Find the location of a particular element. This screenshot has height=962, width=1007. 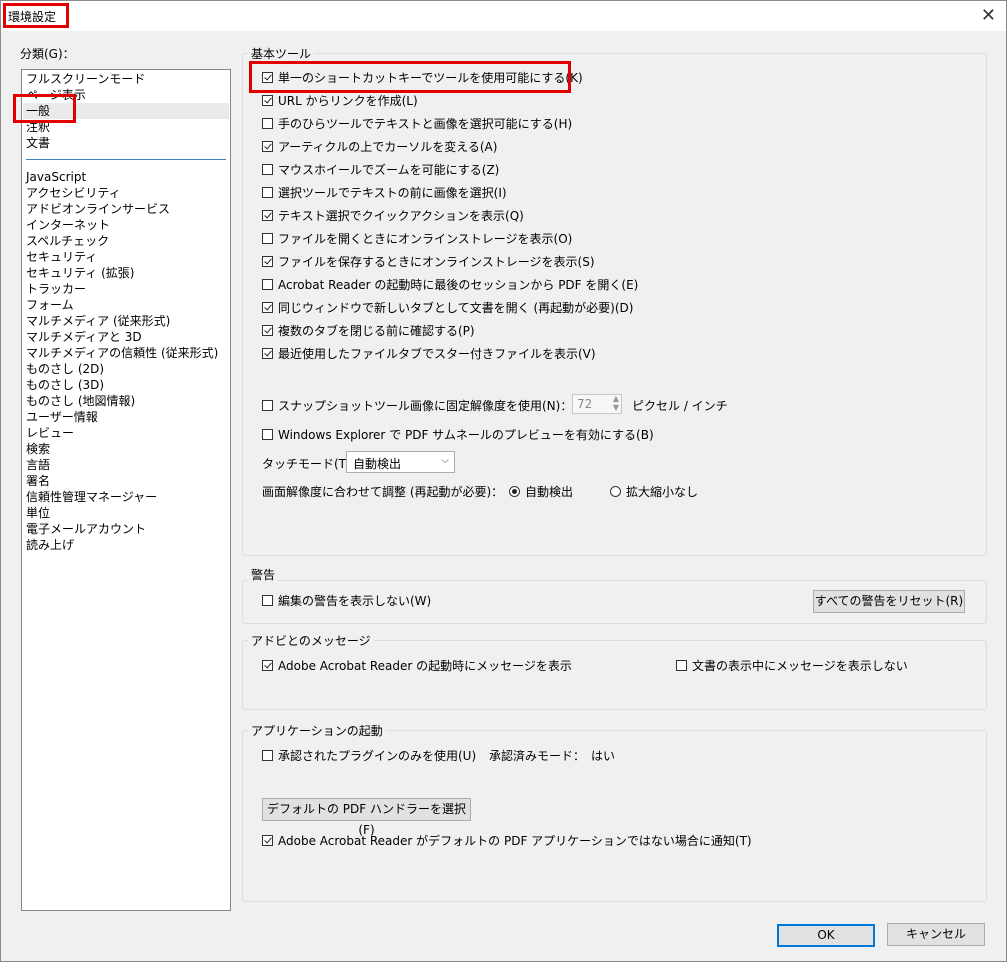

category-item: セキュリティ (拡張) is located at coordinates (80, 273).